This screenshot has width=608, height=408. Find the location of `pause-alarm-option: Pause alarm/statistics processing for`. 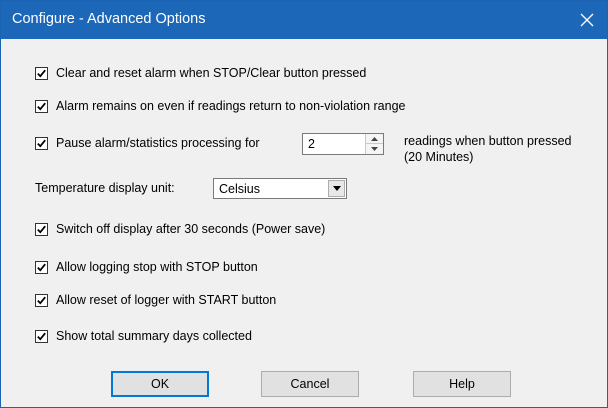

pause-alarm-option: Pause alarm/statistics processing for is located at coordinates (147, 143).